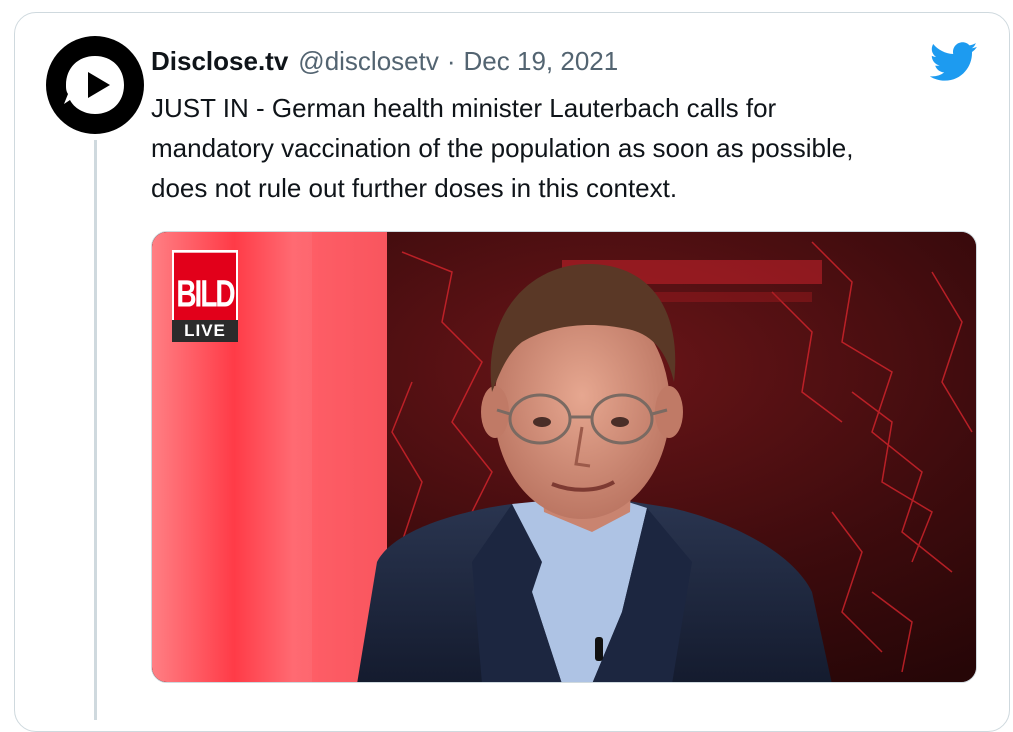  What do you see at coordinates (954, 62) in the screenshot?
I see `twitter-bird-icon` at bounding box center [954, 62].